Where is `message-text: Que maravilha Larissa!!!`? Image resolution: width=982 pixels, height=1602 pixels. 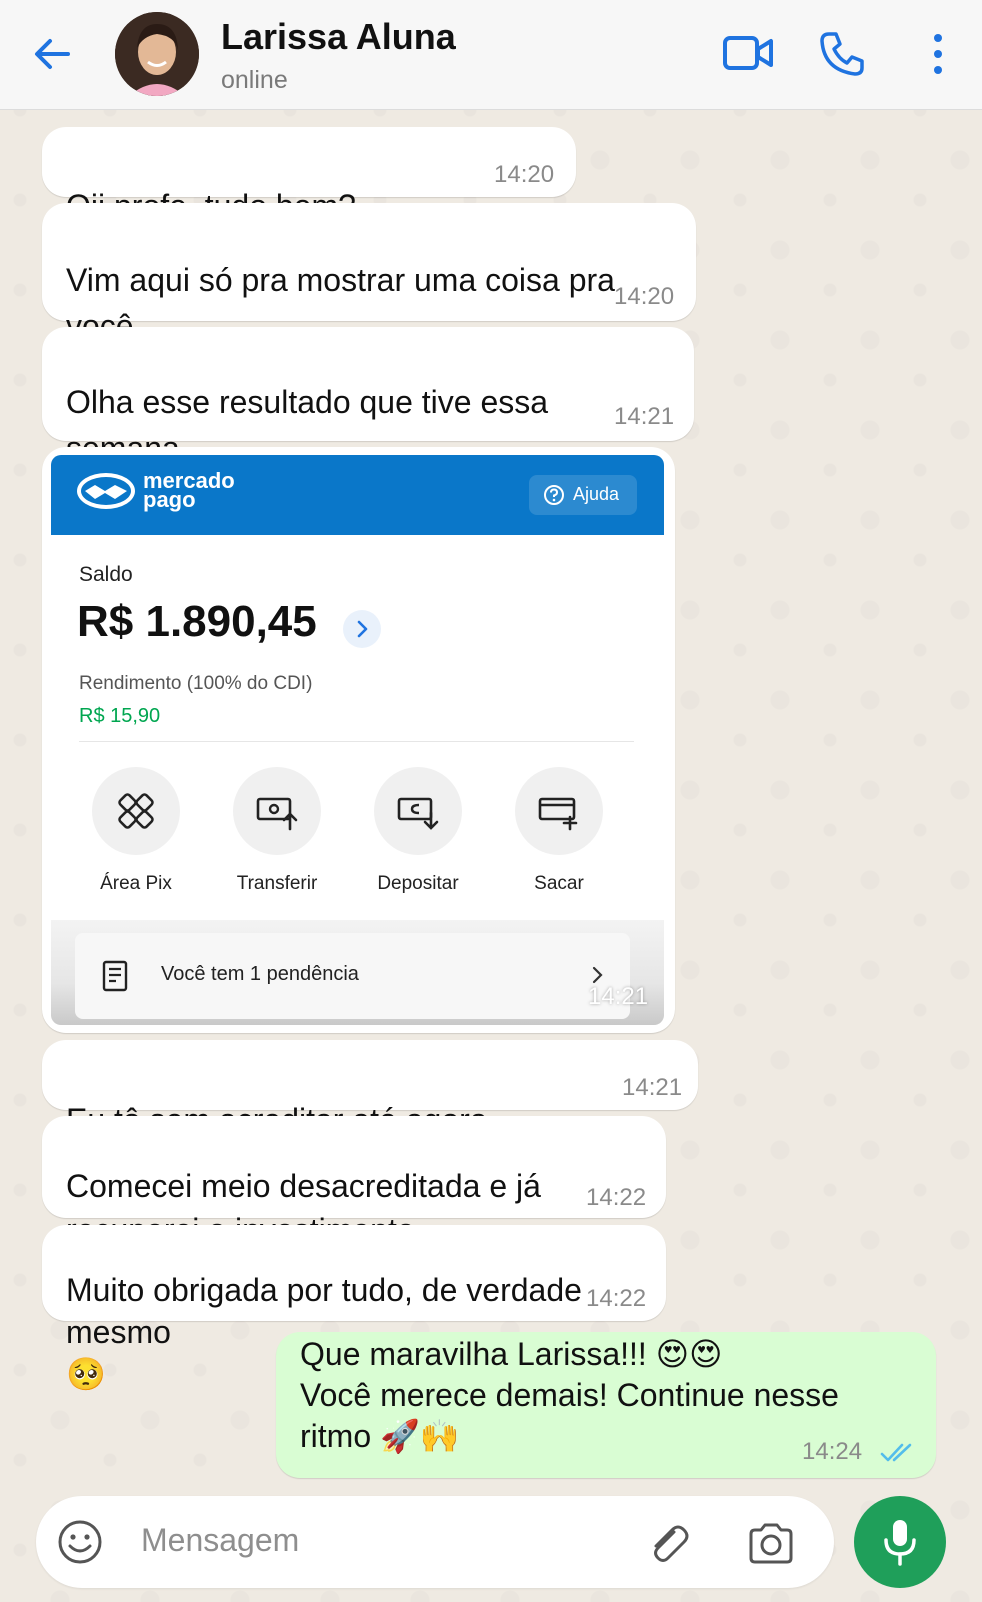 message-text: Que maravilha Larissa!!! is located at coordinates (473, 1354).